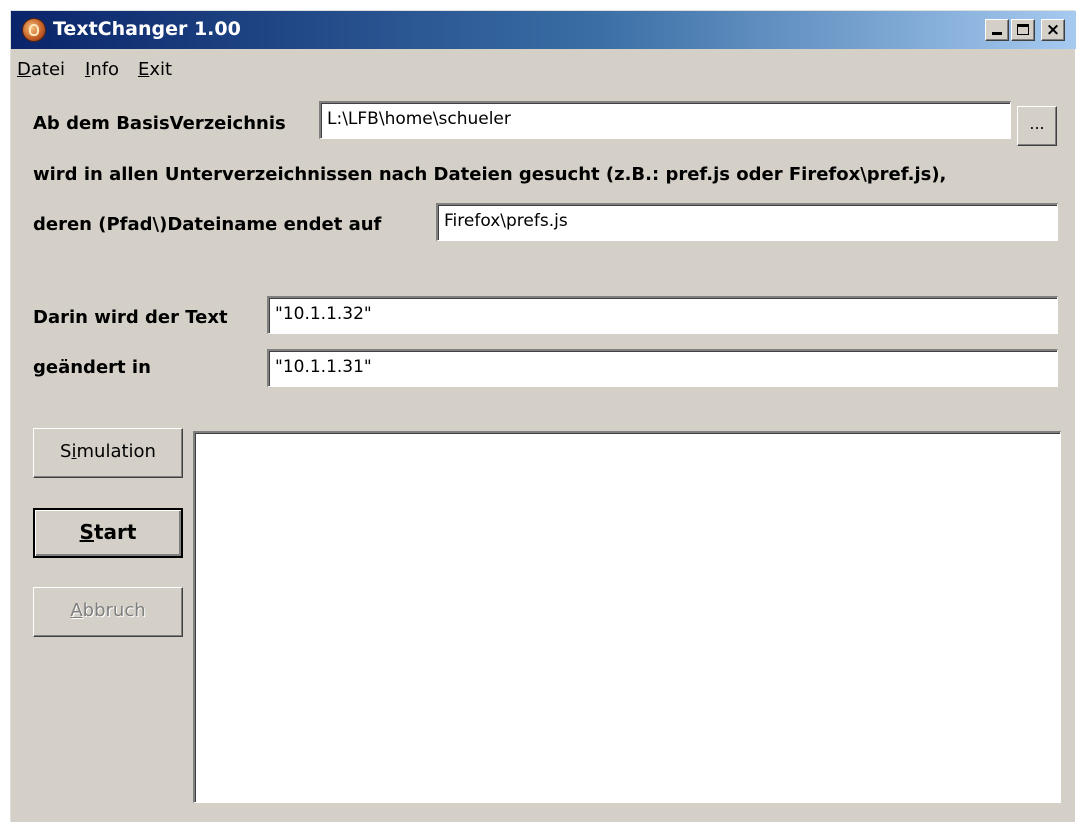  I want to click on search-text-label: Darin wird der Text, so click(130, 317).